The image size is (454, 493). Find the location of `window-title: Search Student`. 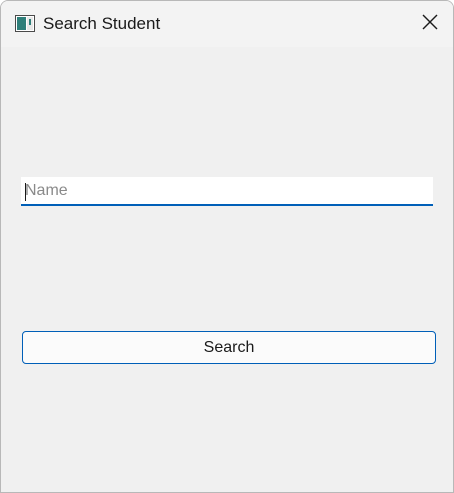

window-title: Search Student is located at coordinates (102, 23).